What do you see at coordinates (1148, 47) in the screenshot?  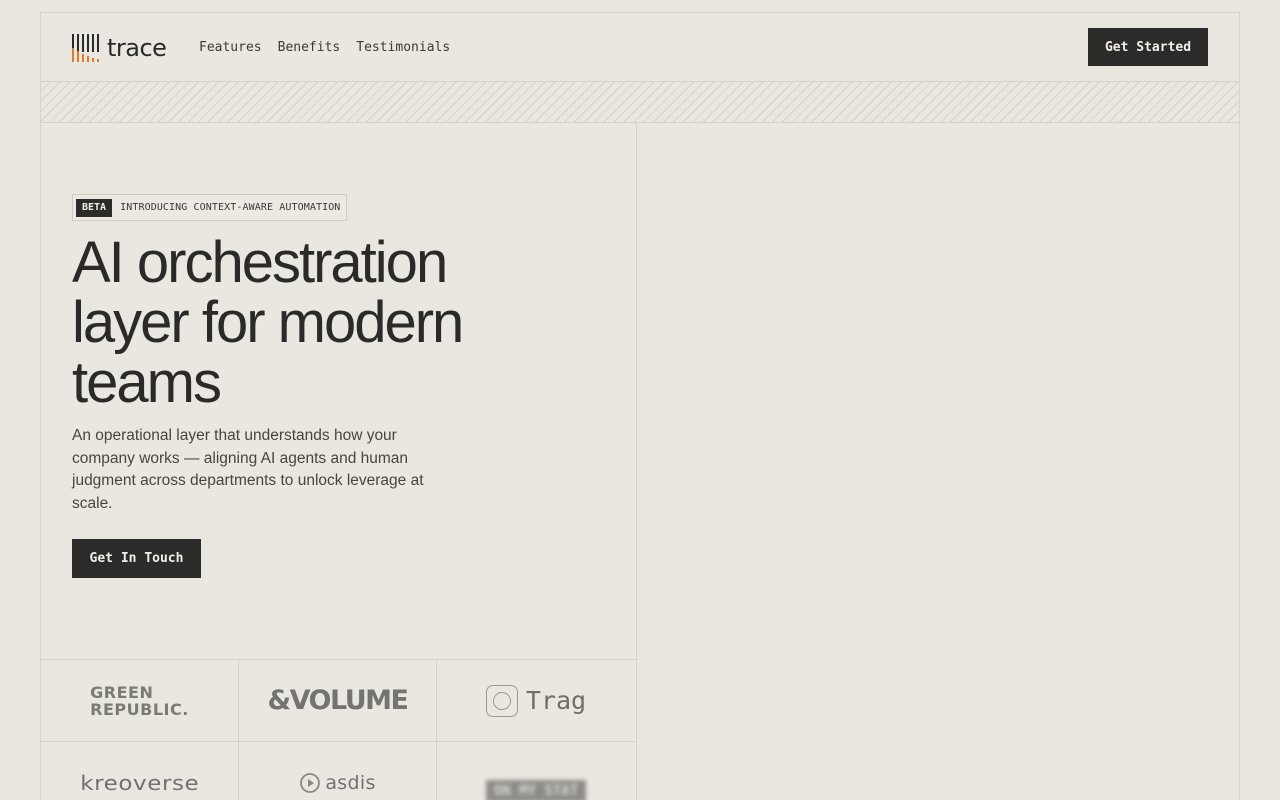 I see `get-started-button: Get Started` at bounding box center [1148, 47].